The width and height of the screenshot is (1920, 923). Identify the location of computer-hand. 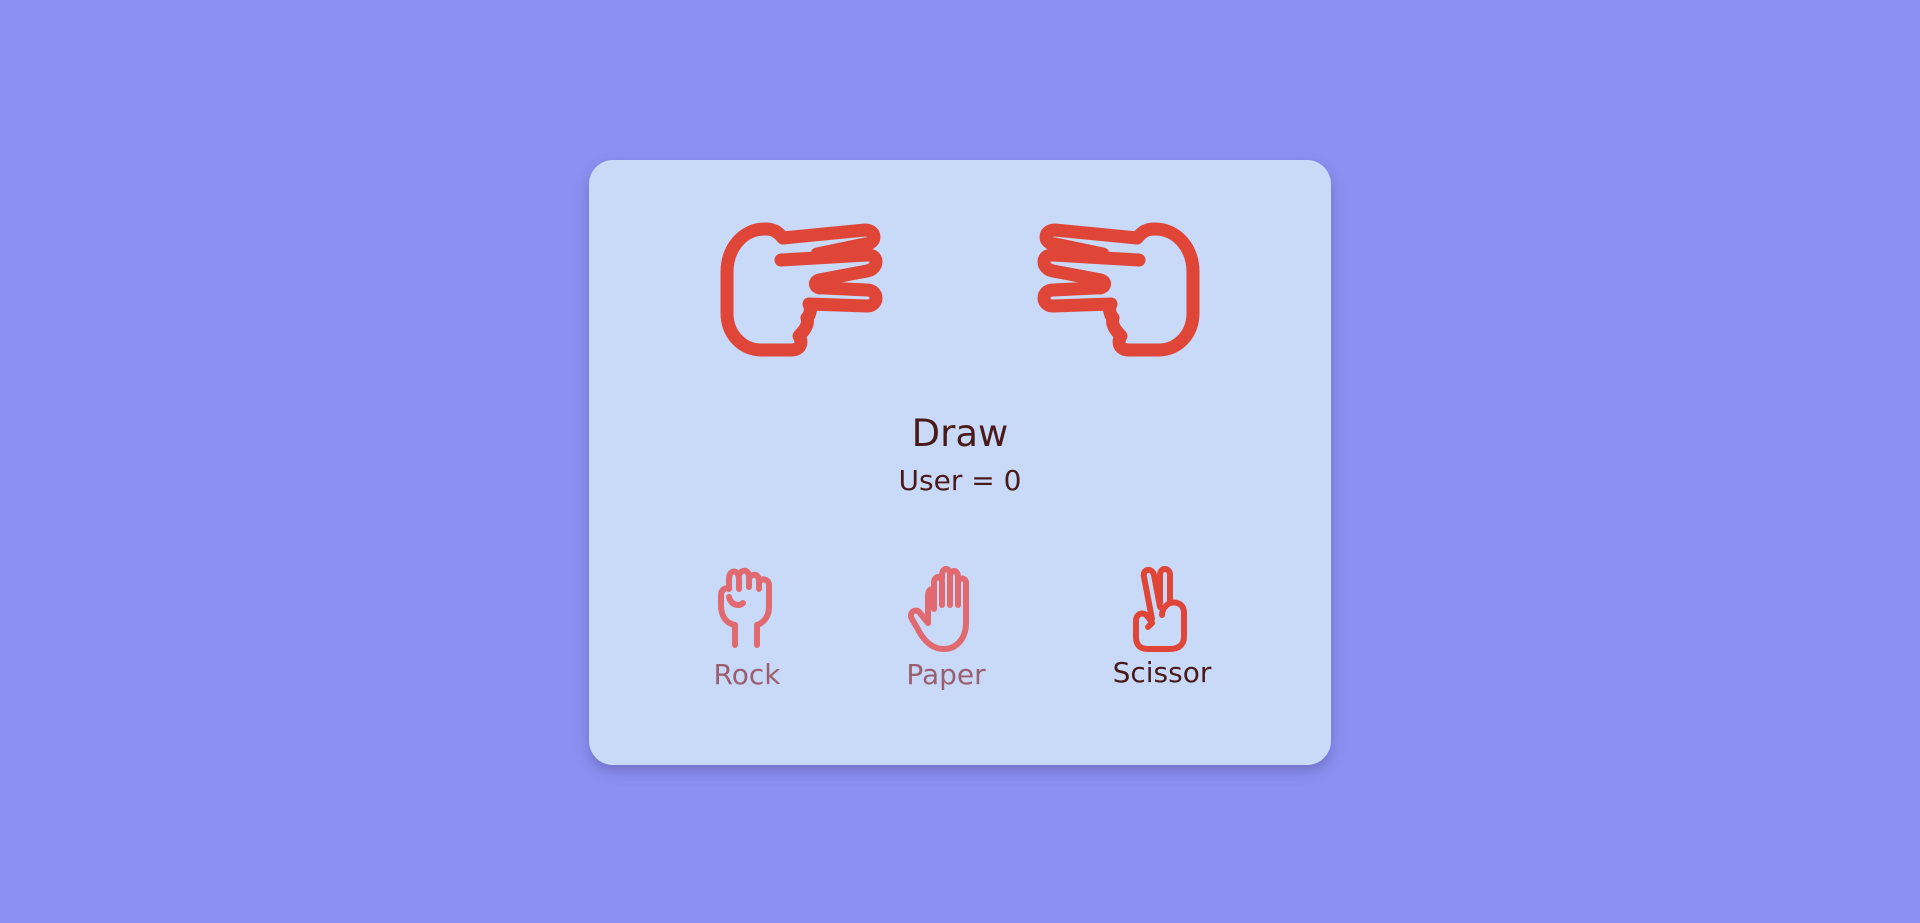
(1119, 291).